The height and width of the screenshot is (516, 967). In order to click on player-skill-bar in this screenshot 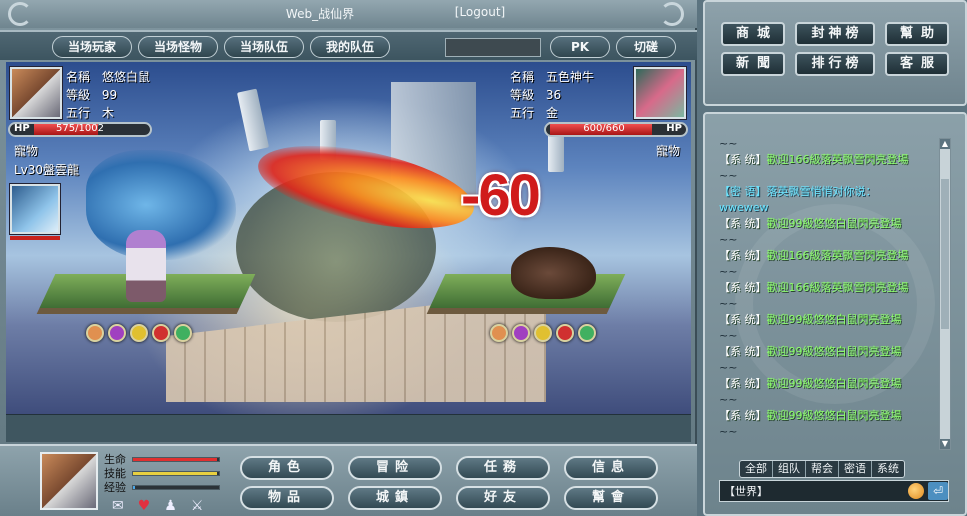, I will do `click(139, 333)`.